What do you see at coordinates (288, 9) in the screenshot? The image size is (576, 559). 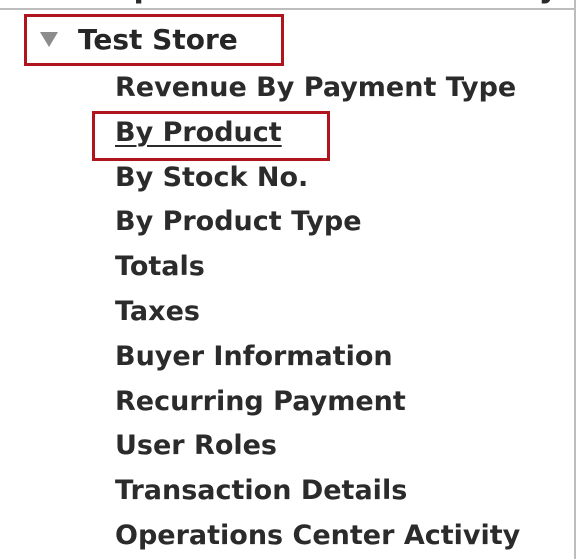 I see `panel-top-border` at bounding box center [288, 9].